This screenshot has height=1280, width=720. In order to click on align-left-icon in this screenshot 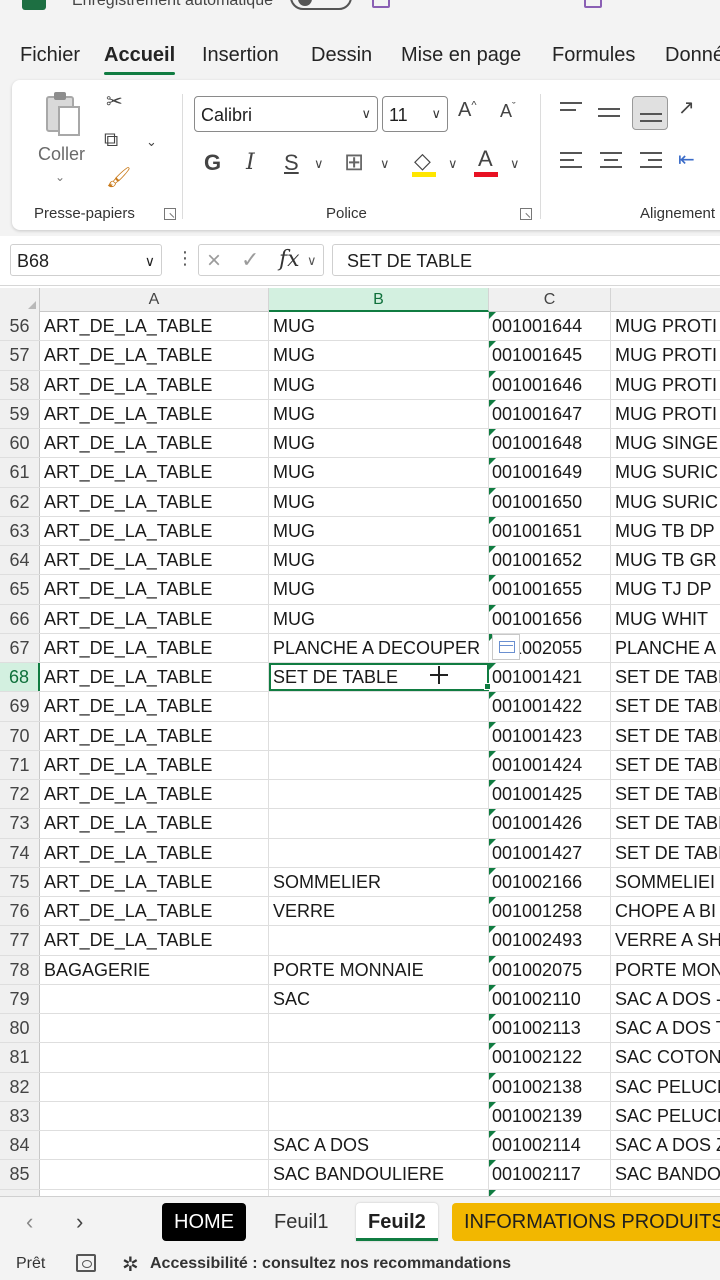, I will do `click(571, 162)`.